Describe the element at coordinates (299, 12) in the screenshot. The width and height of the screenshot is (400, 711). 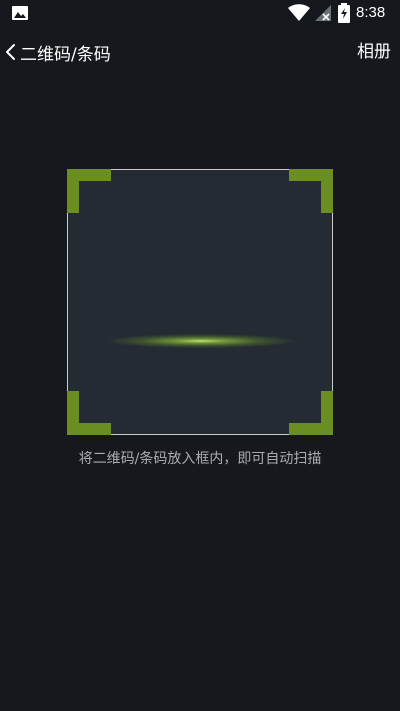
I see `wifi-icon` at that location.